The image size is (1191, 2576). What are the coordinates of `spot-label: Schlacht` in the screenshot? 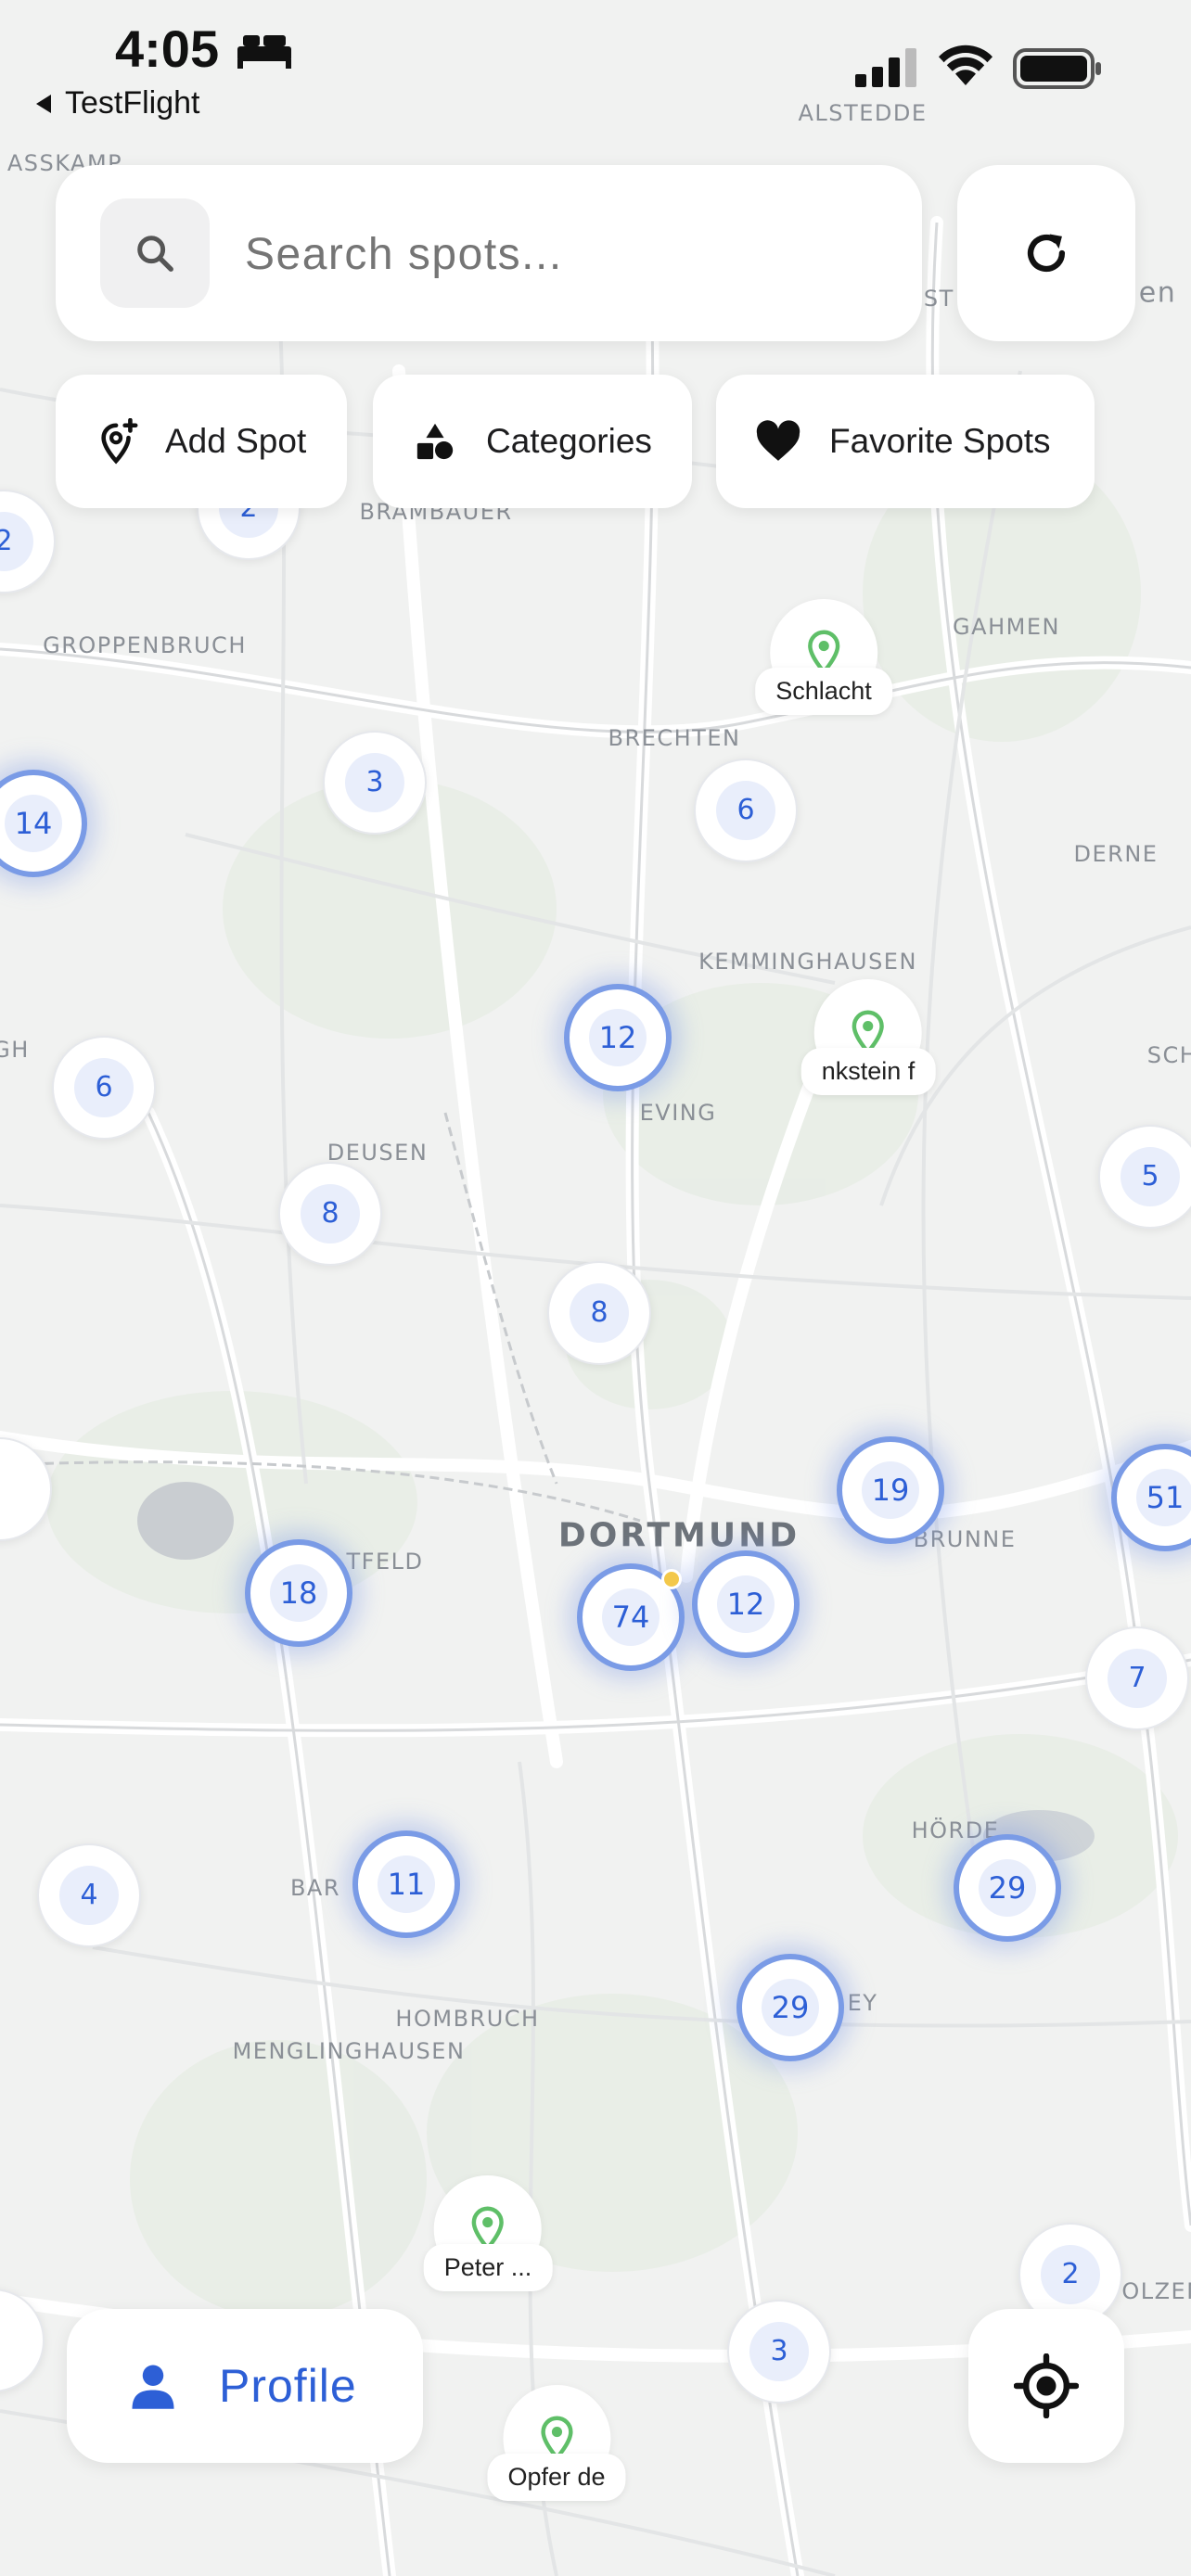 It's located at (823, 692).